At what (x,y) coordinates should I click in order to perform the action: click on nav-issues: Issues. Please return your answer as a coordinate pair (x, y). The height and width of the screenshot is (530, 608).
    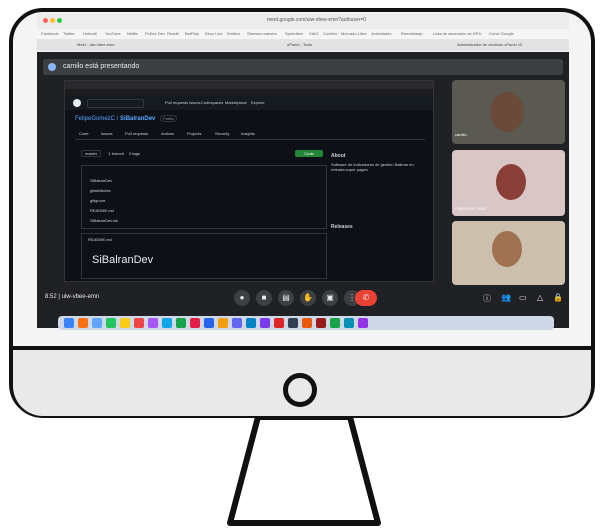
    Looking at the image, I should click on (195, 102).